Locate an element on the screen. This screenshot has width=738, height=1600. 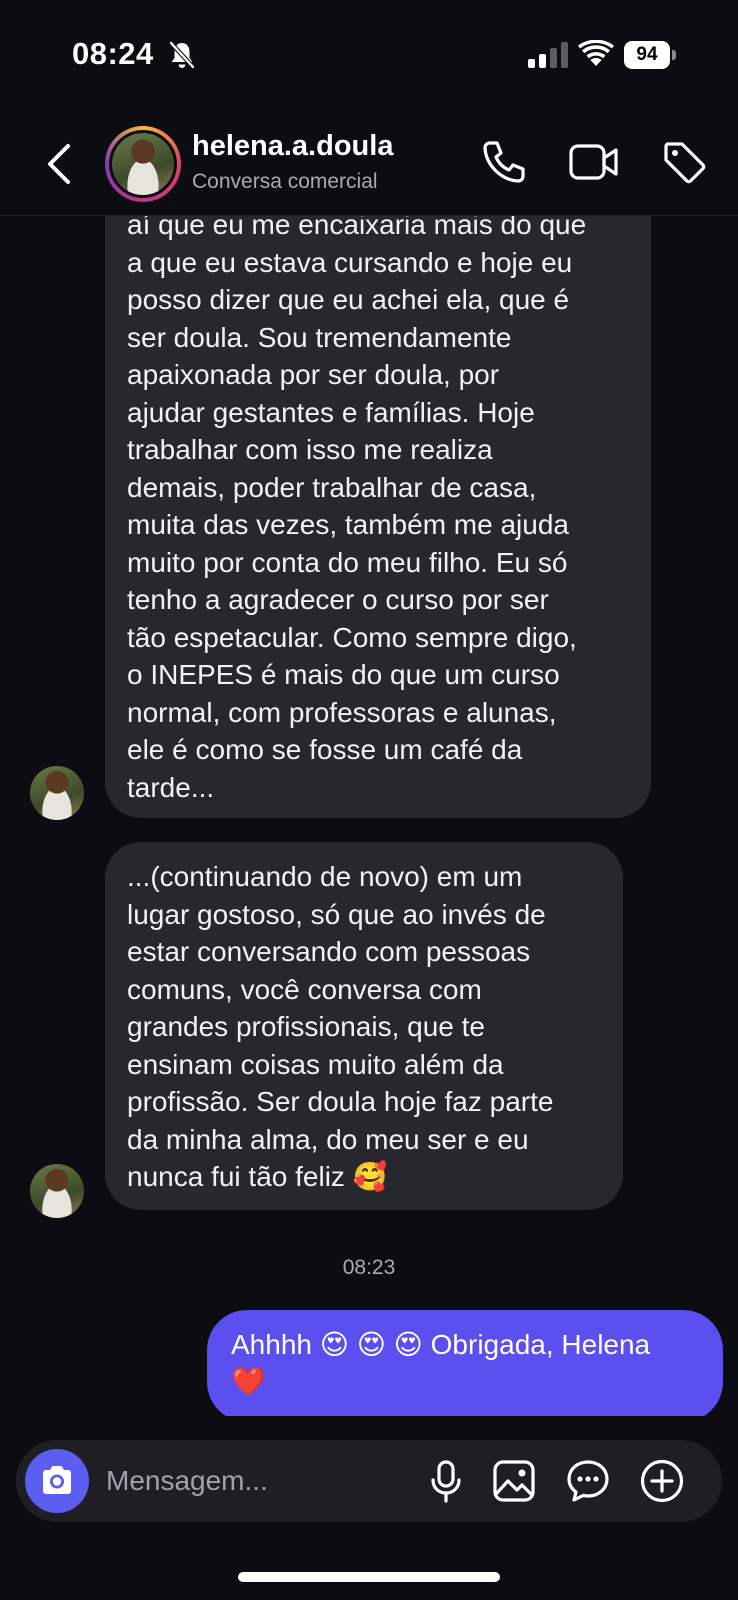
message-line: aí que eu me encaixaria mais do que is located at coordinates (357, 228).